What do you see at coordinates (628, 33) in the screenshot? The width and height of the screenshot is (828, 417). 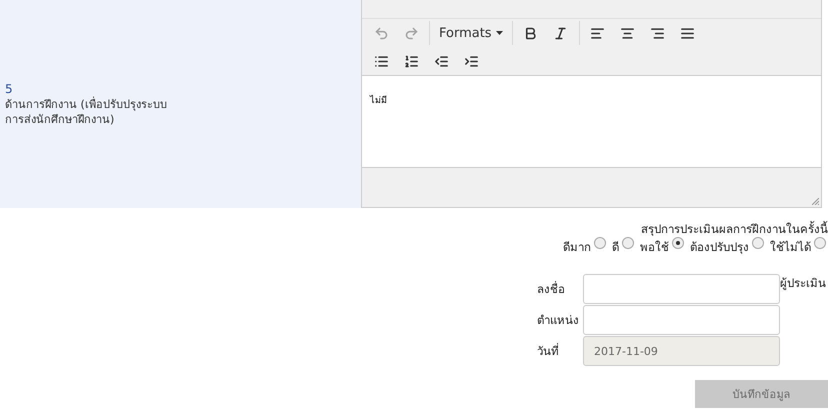 I see `align-center-icon` at bounding box center [628, 33].